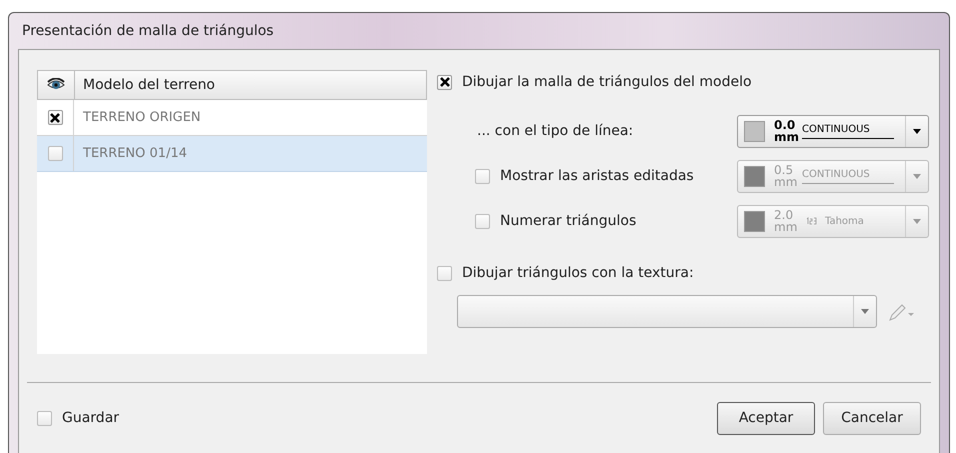 The image size is (956, 453). What do you see at coordinates (141, 118) in the screenshot?
I see `table-cell-text: TERRENO ORIGEN` at bounding box center [141, 118].